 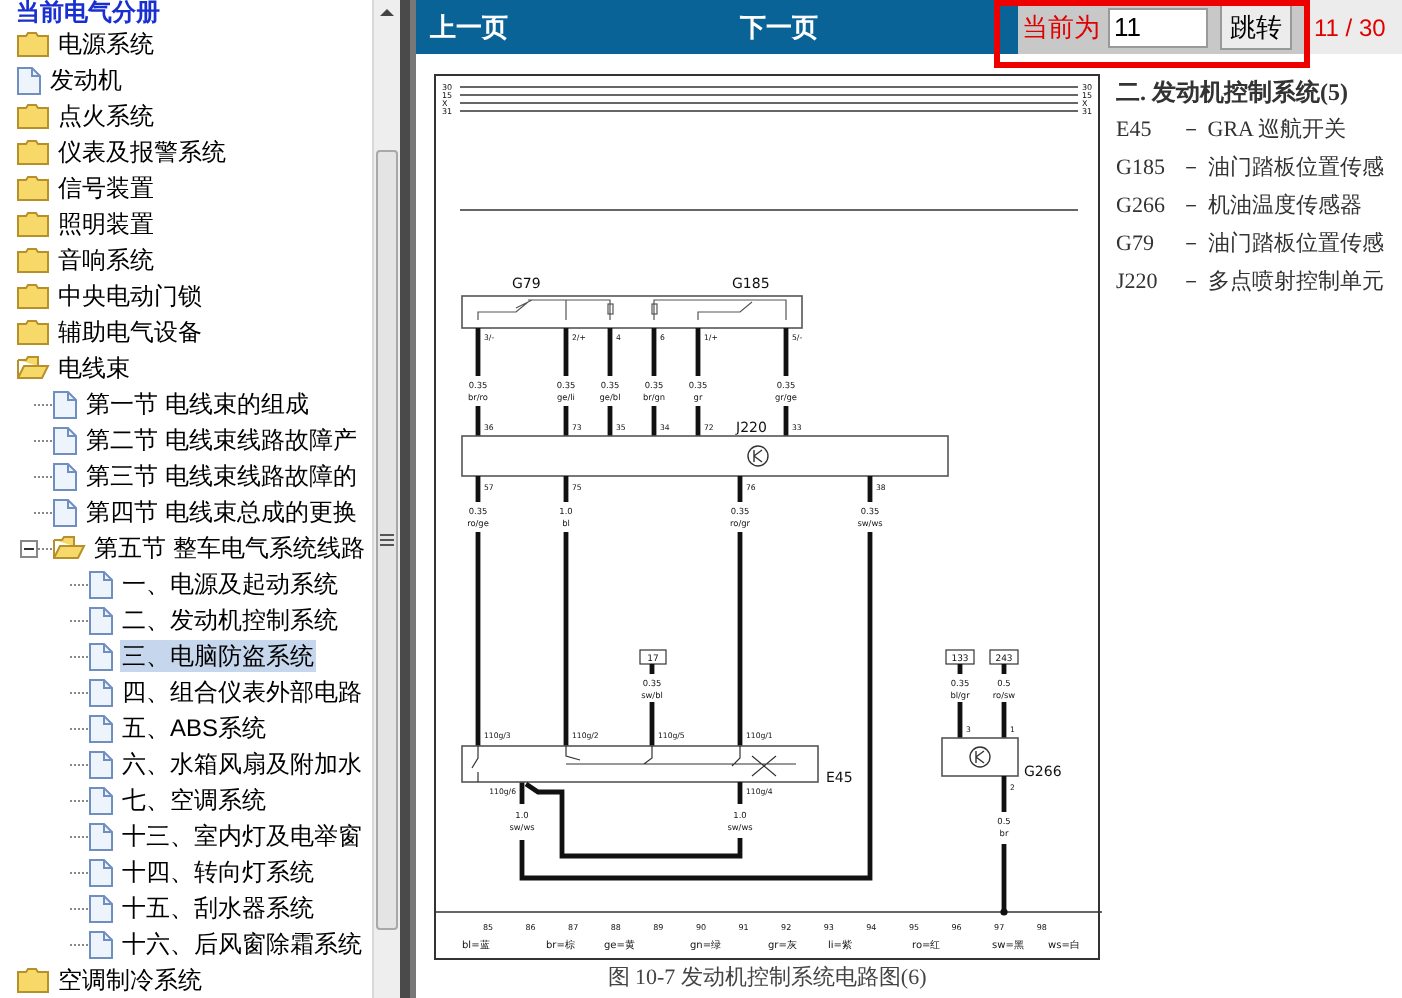 What do you see at coordinates (1256, 27) in the screenshot?
I see `go-button: 跳转` at bounding box center [1256, 27].